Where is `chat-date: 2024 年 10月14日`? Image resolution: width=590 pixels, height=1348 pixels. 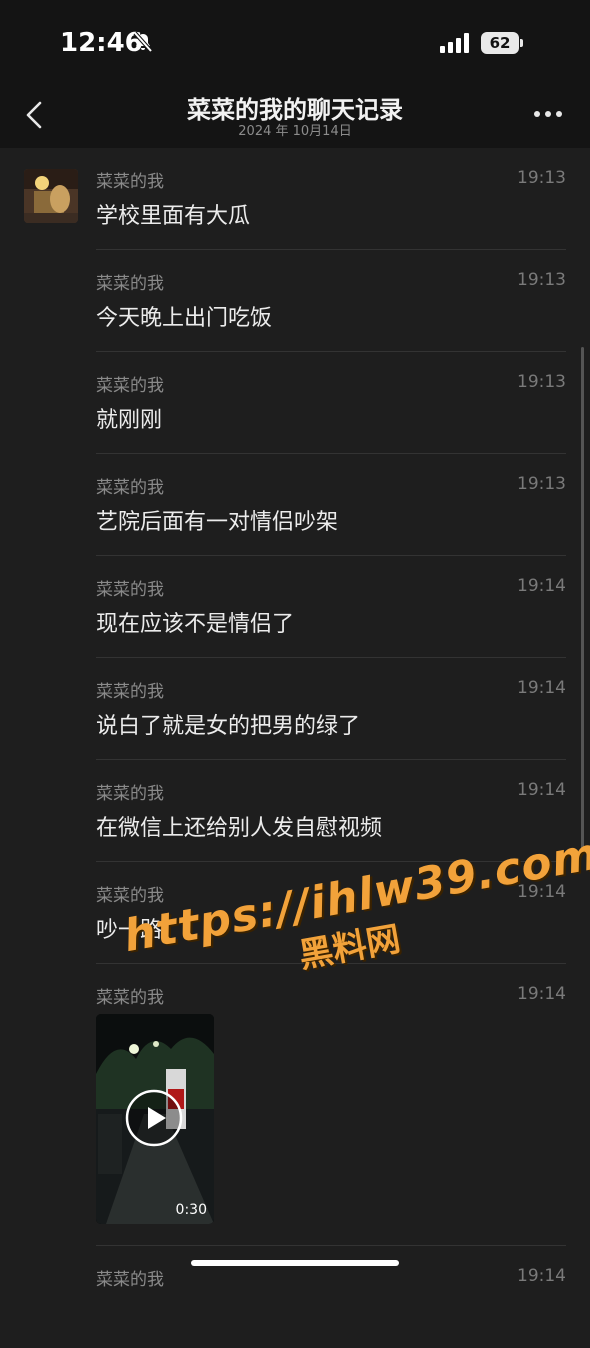
chat-date: 2024 年 10月14日 is located at coordinates (295, 131).